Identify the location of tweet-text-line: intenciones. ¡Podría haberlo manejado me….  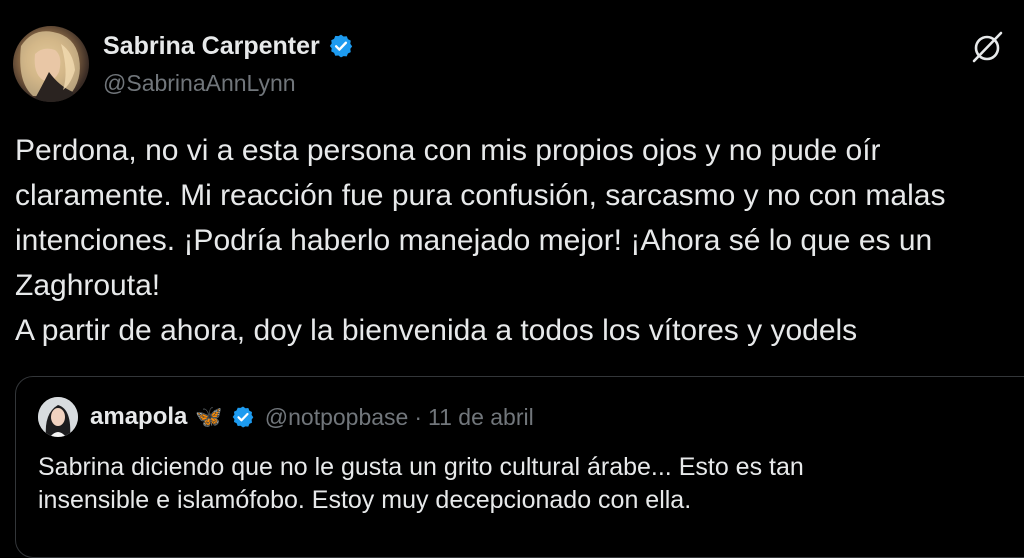
(474, 240).